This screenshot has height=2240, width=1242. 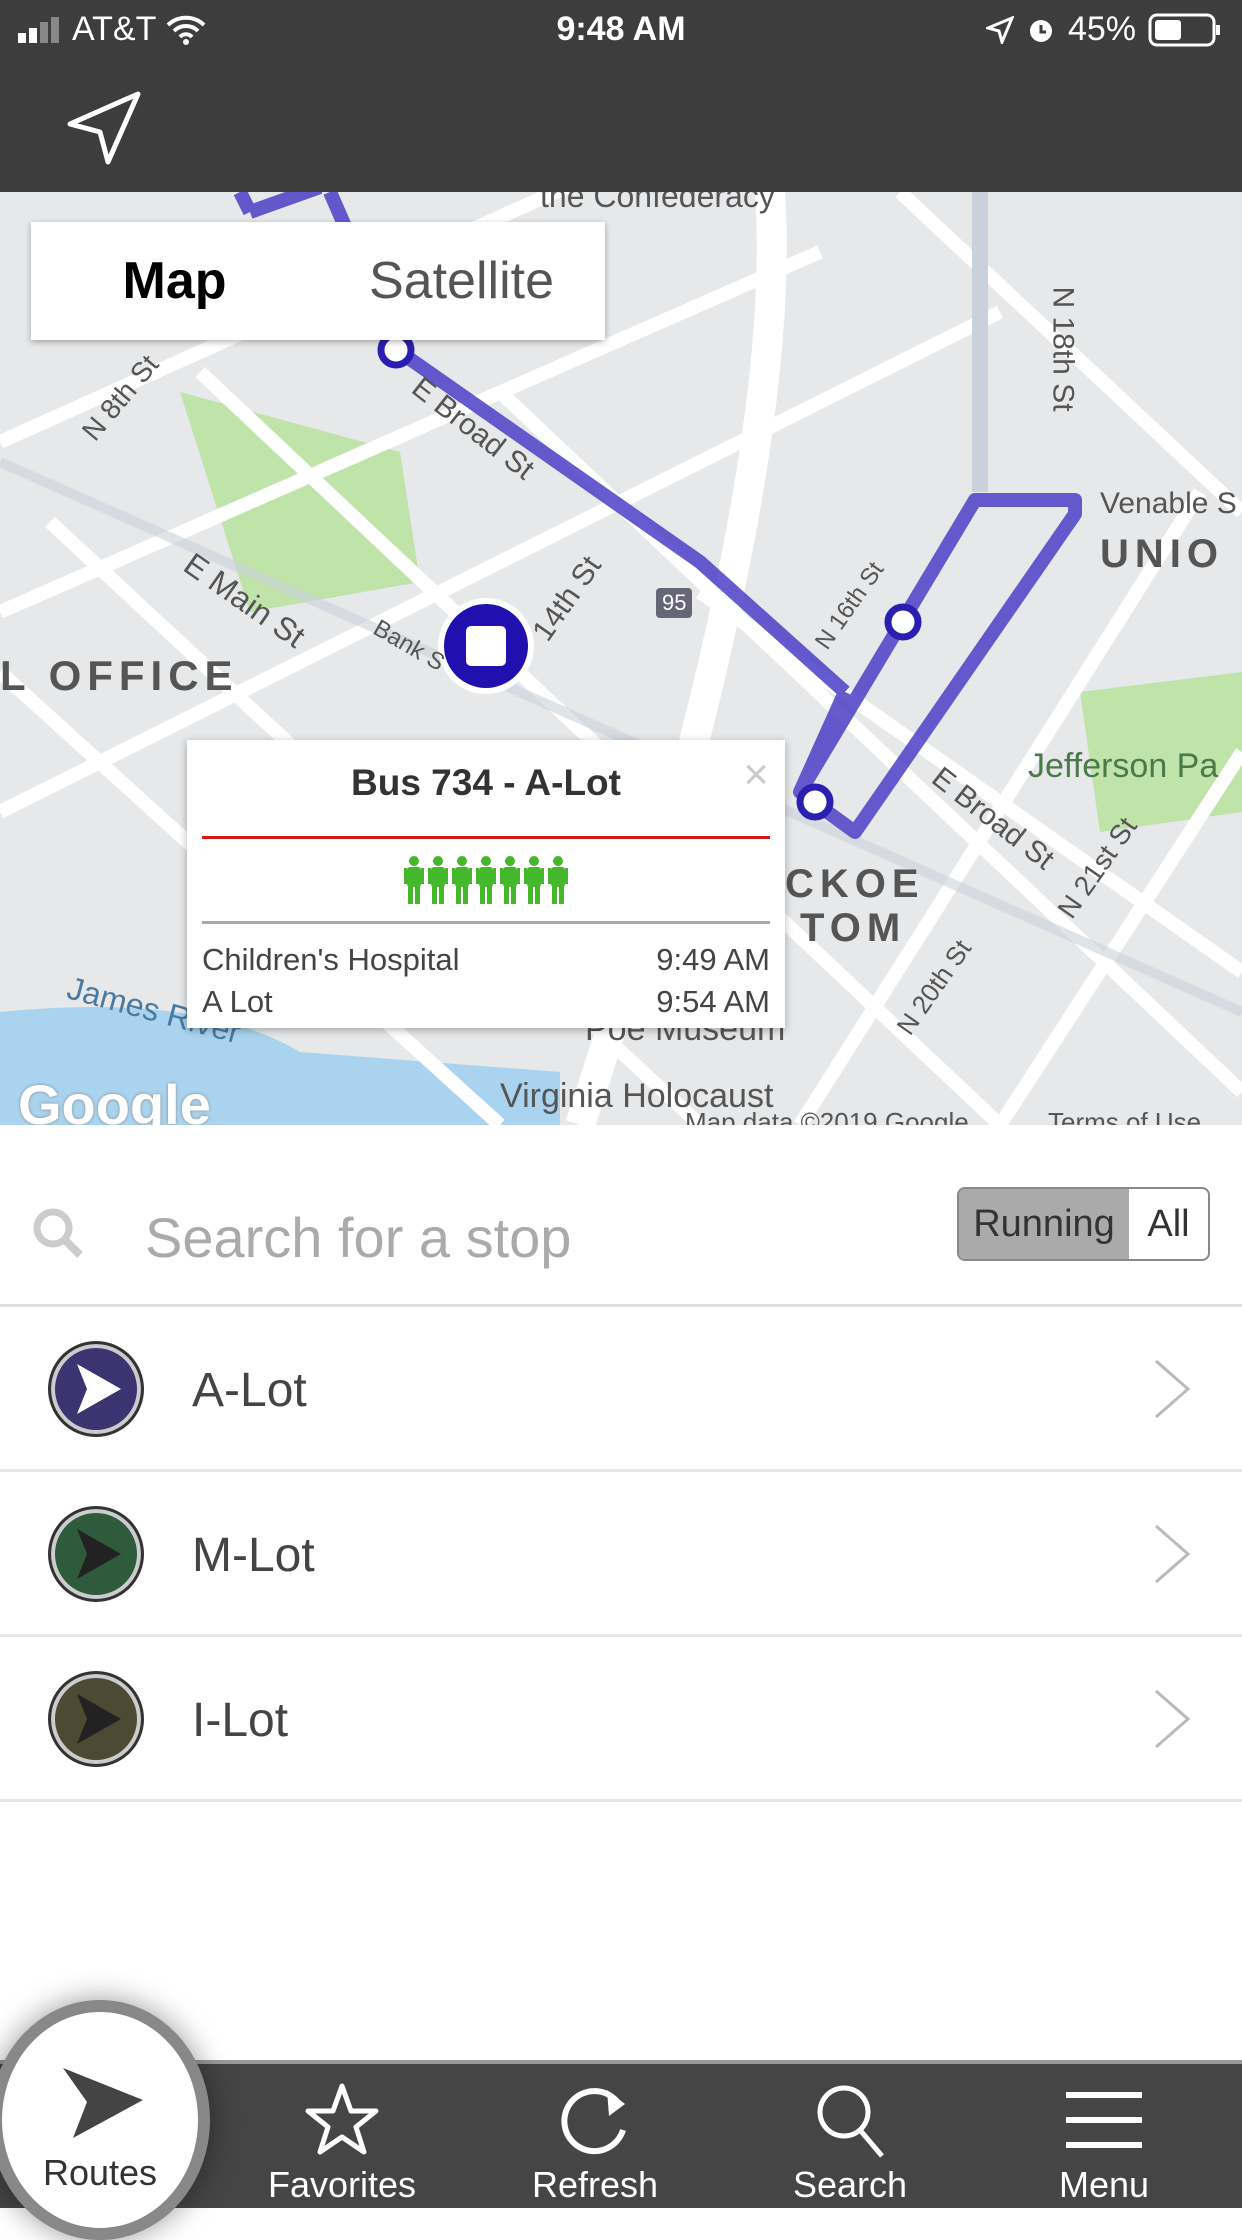 I want to click on popup-title: Bus 734 - A-Lot, so click(x=486, y=782).